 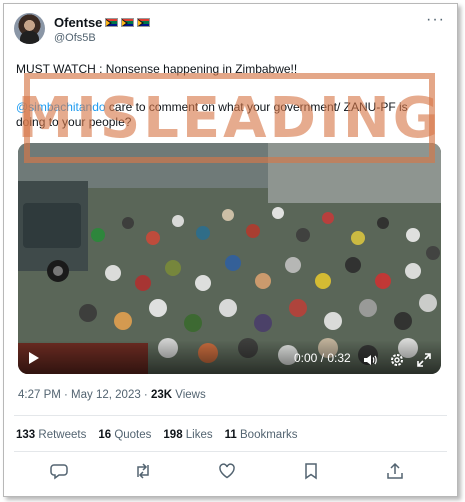 What do you see at coordinates (78, 22) in the screenshot?
I see `author-name: Ofentse` at bounding box center [78, 22].